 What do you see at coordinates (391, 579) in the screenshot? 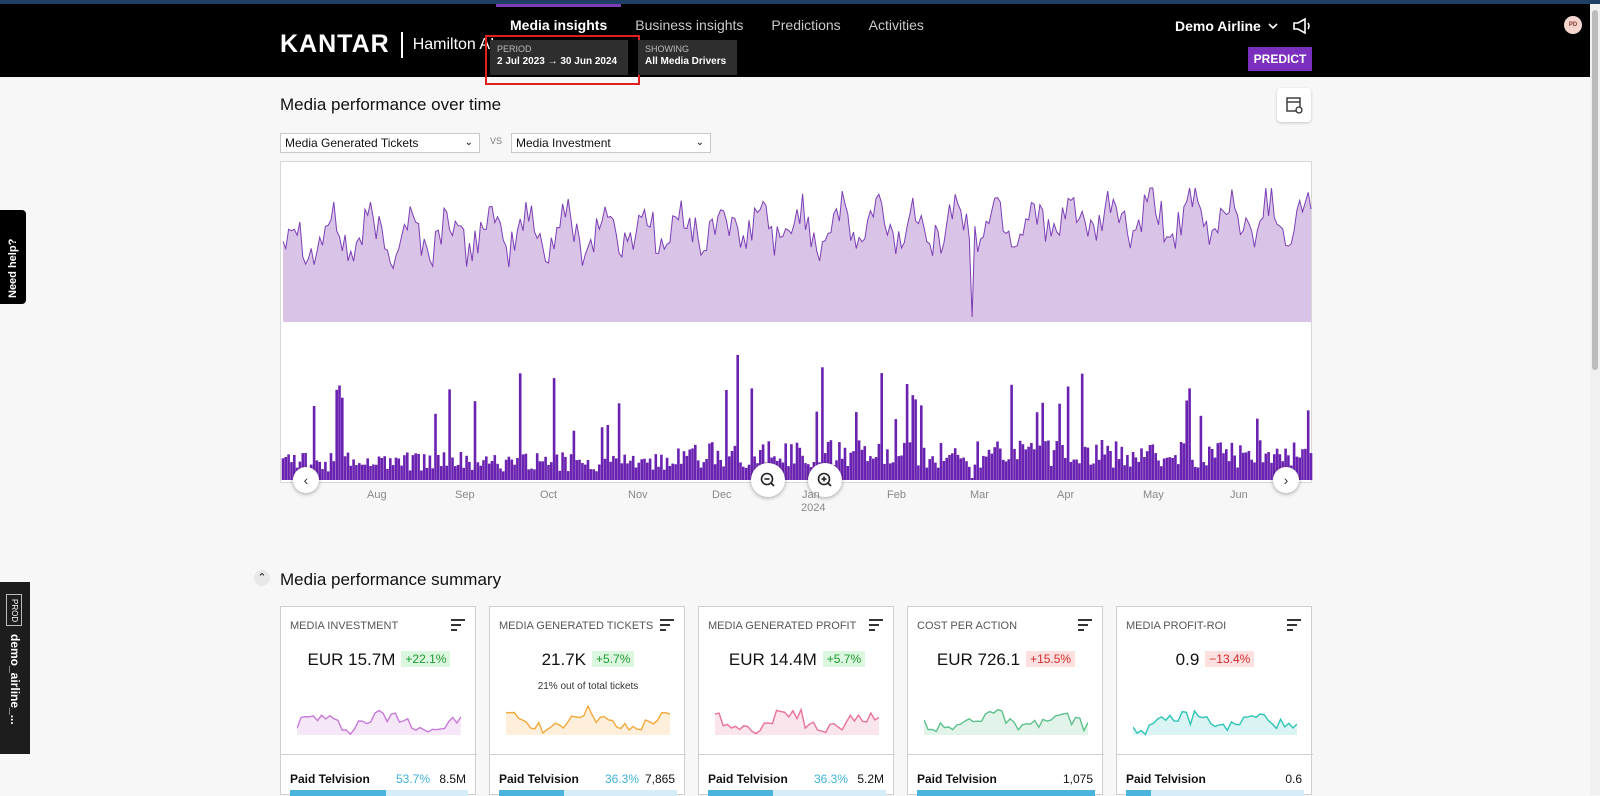
I see `summary-title: Media performance summary` at bounding box center [391, 579].